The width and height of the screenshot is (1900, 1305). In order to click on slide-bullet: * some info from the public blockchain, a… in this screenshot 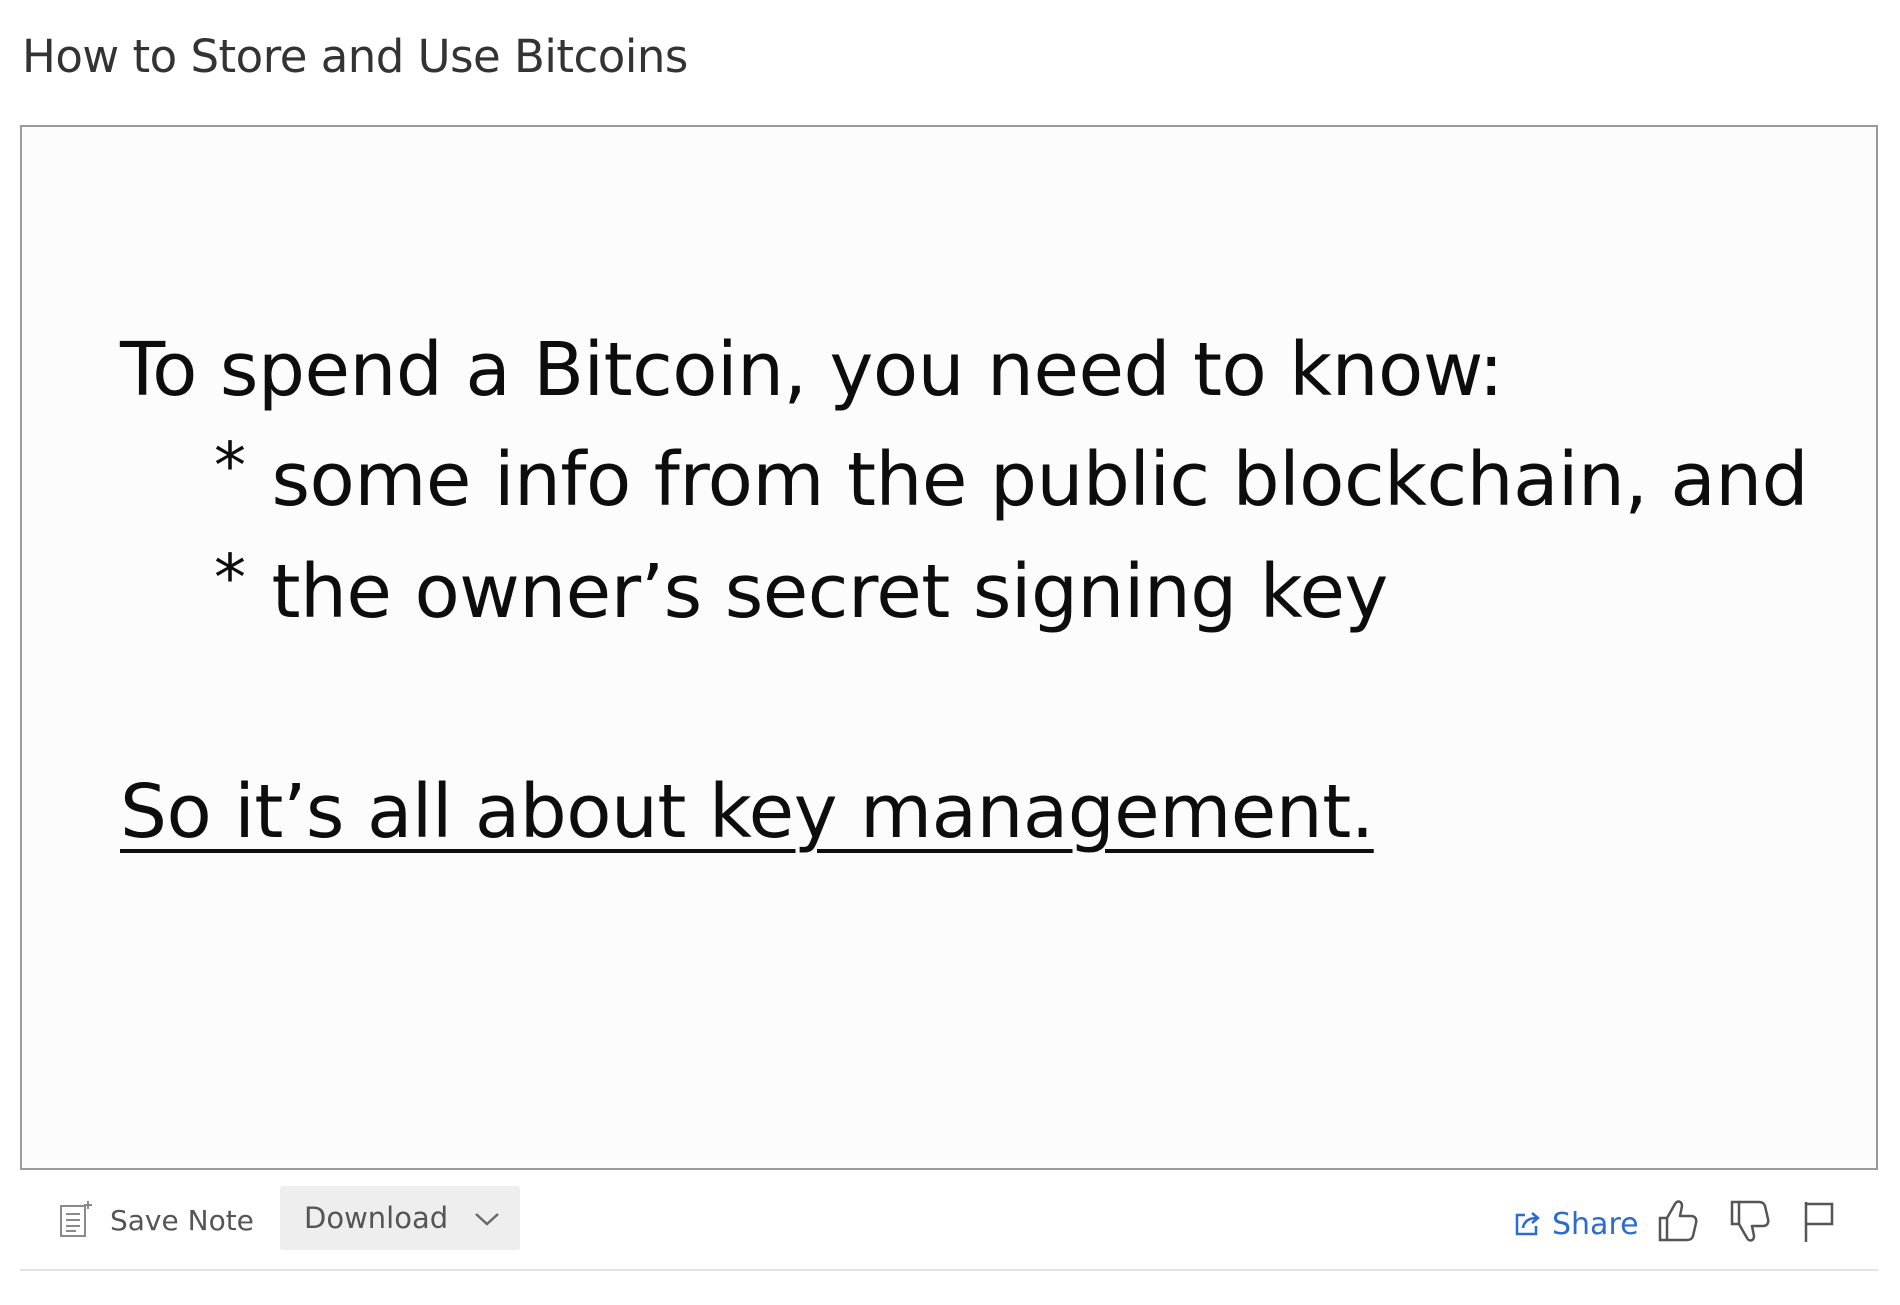, I will do `click(1011, 477)`.